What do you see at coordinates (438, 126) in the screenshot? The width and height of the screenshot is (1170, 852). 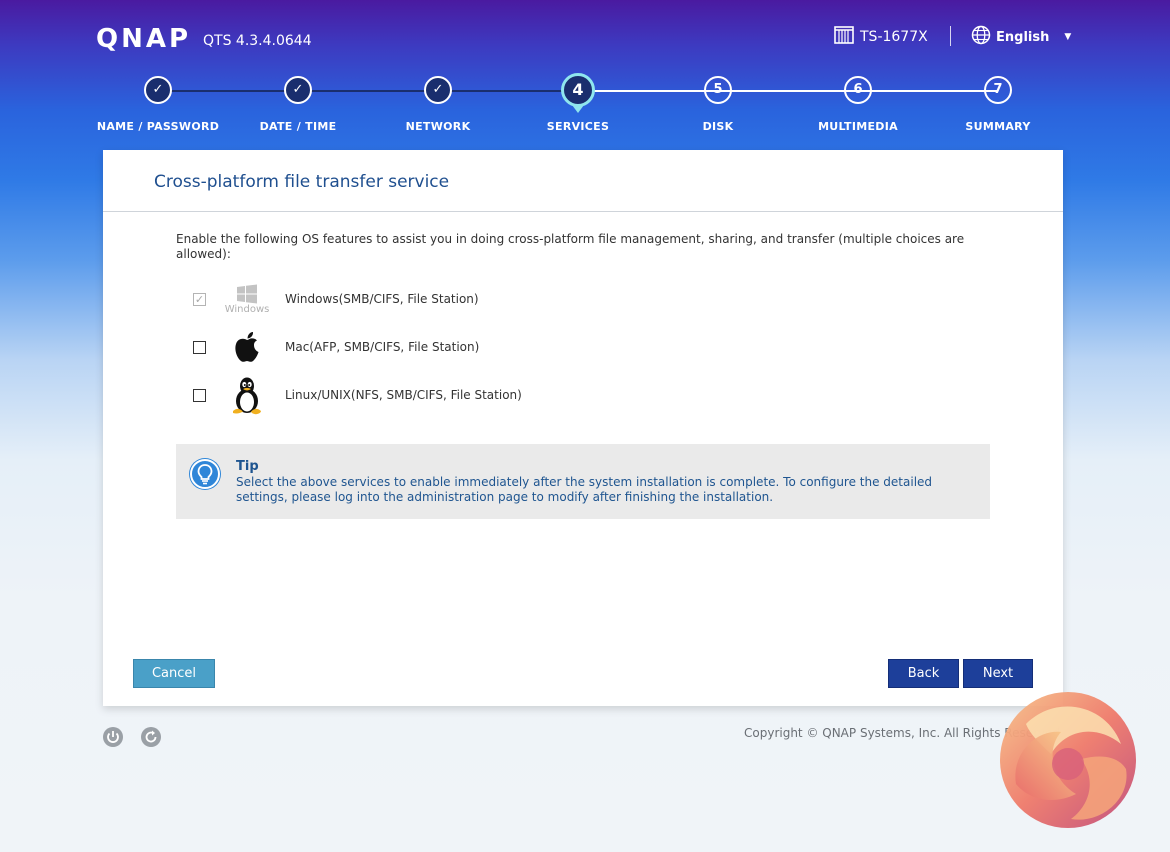 I see `step-label-network: NETWORK` at bounding box center [438, 126].